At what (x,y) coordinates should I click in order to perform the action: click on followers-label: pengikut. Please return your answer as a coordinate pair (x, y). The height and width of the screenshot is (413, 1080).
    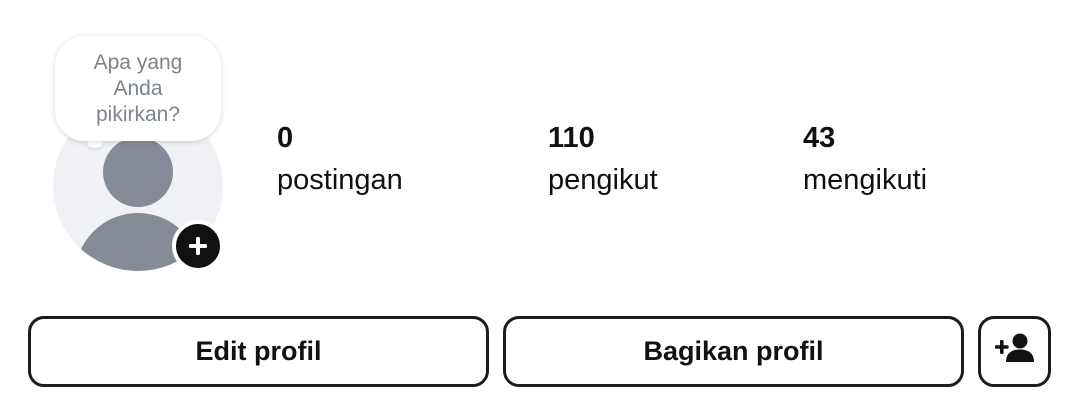
    Looking at the image, I should click on (603, 180).